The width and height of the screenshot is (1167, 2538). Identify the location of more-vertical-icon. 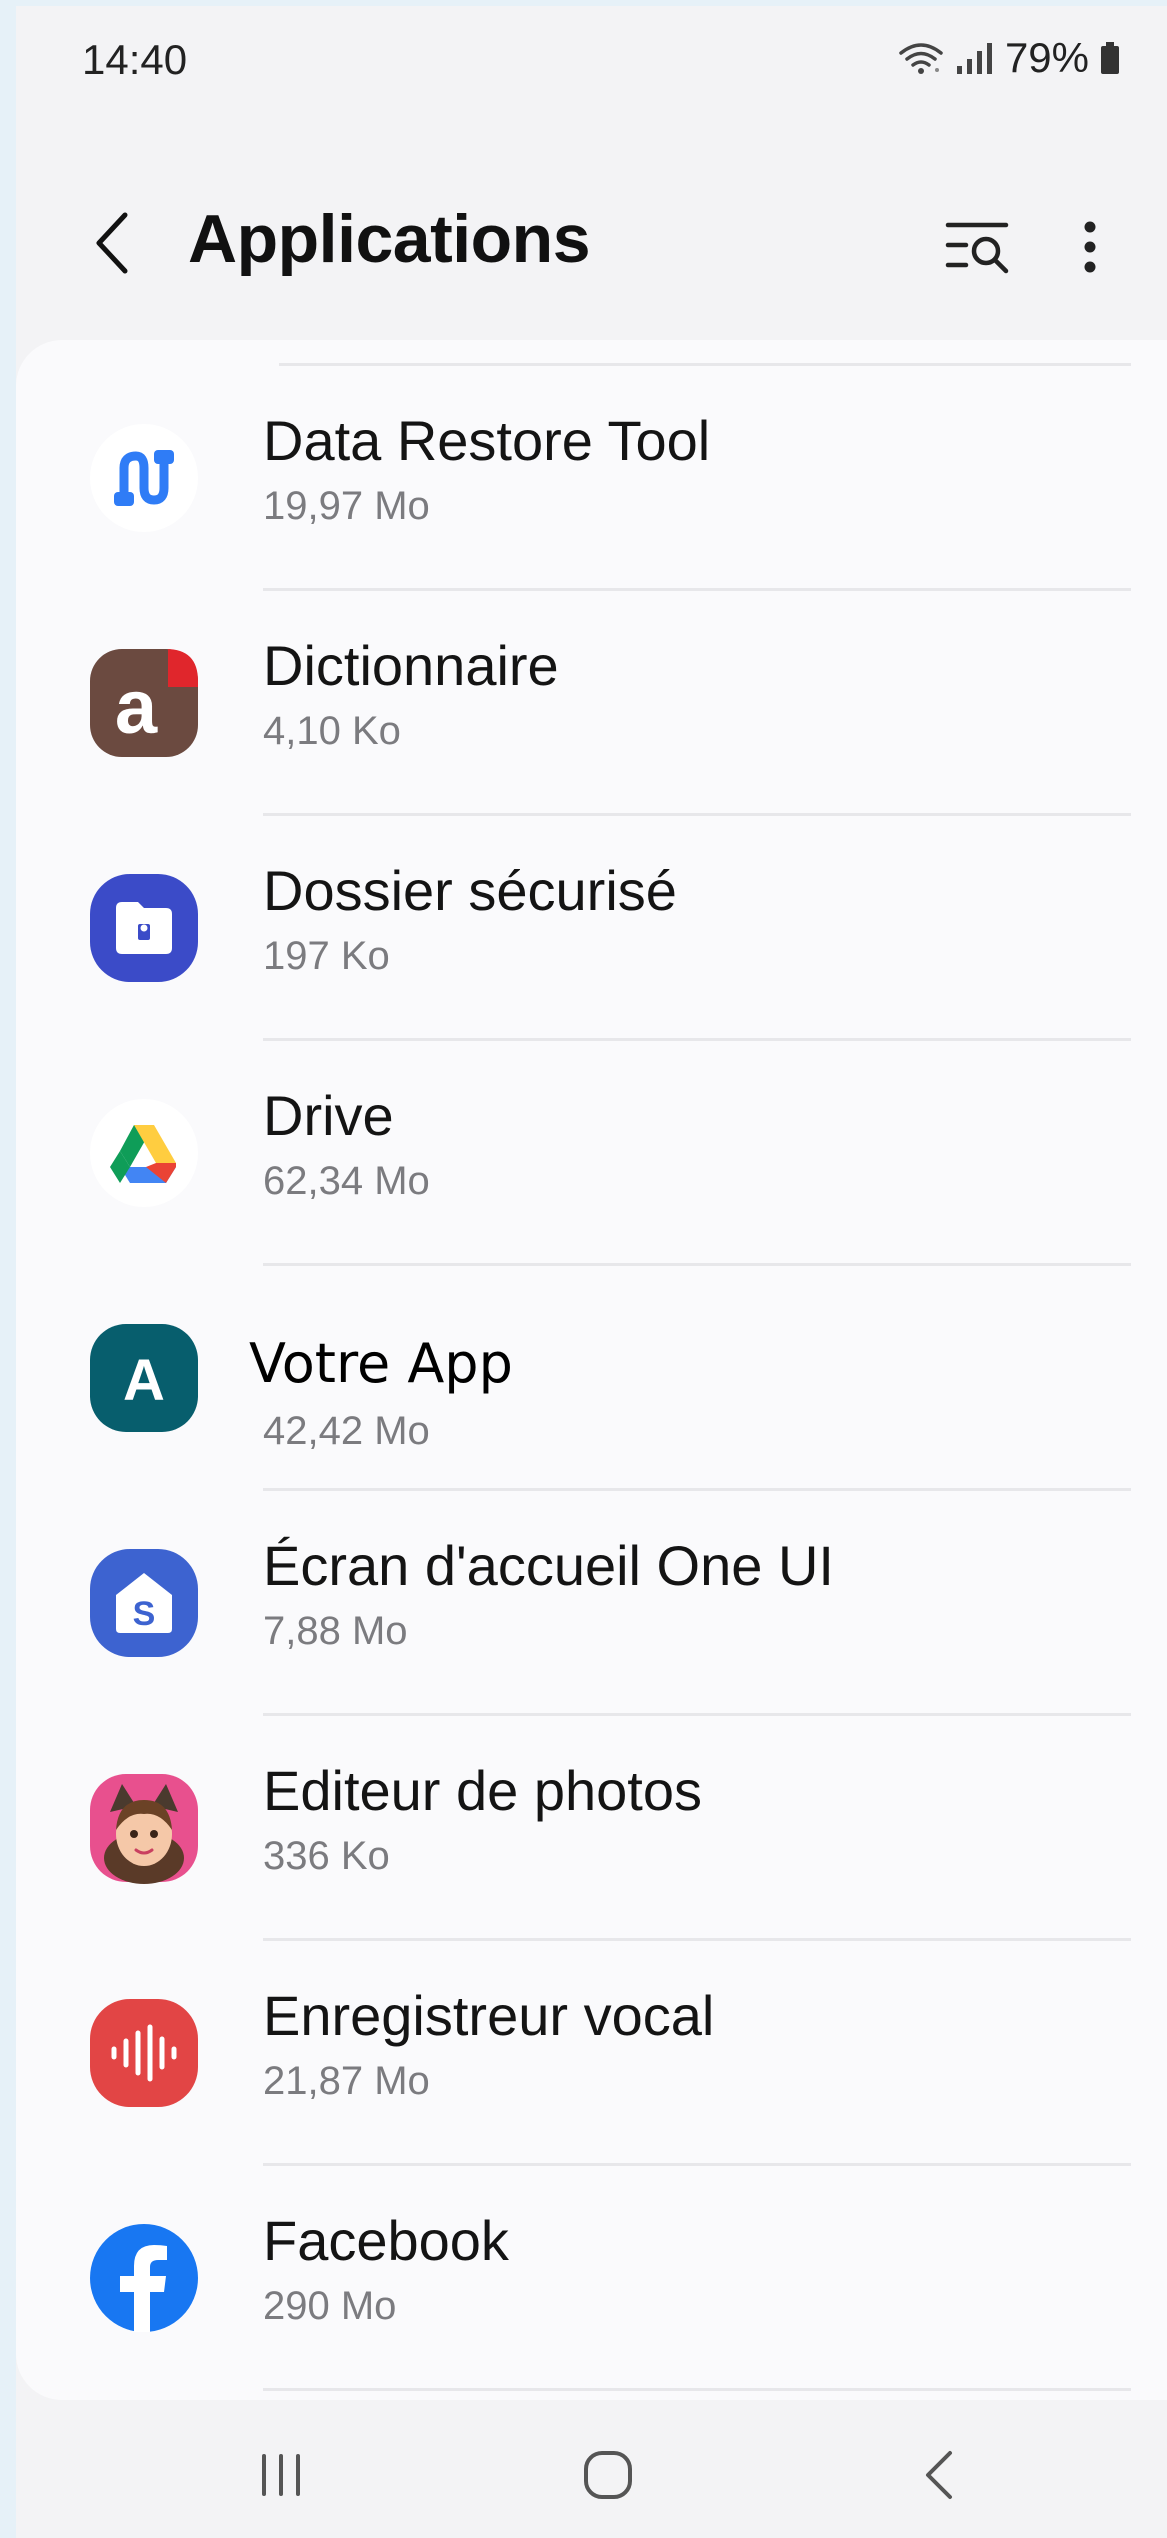
(1090, 247).